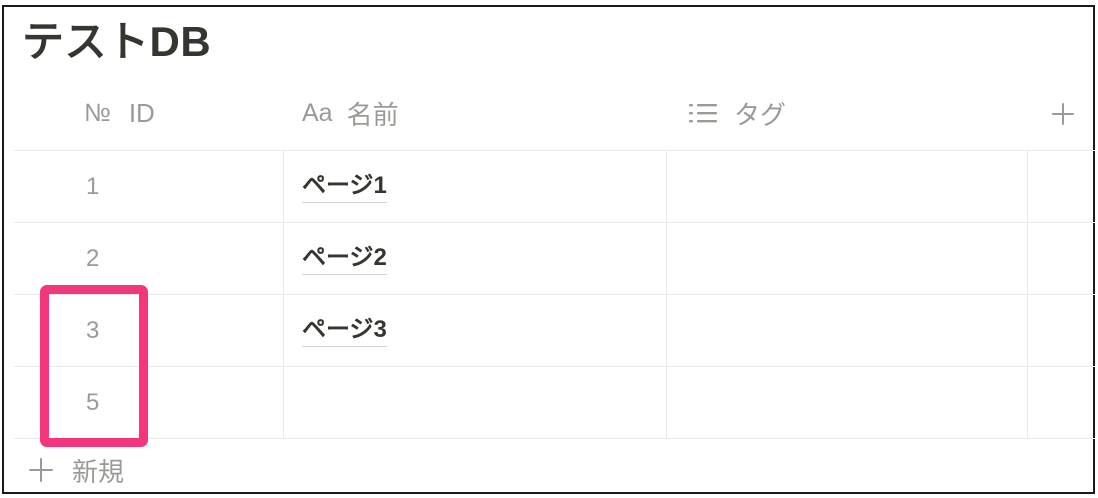 The width and height of the screenshot is (1098, 498). I want to click on text-icon: Aa, so click(317, 112).